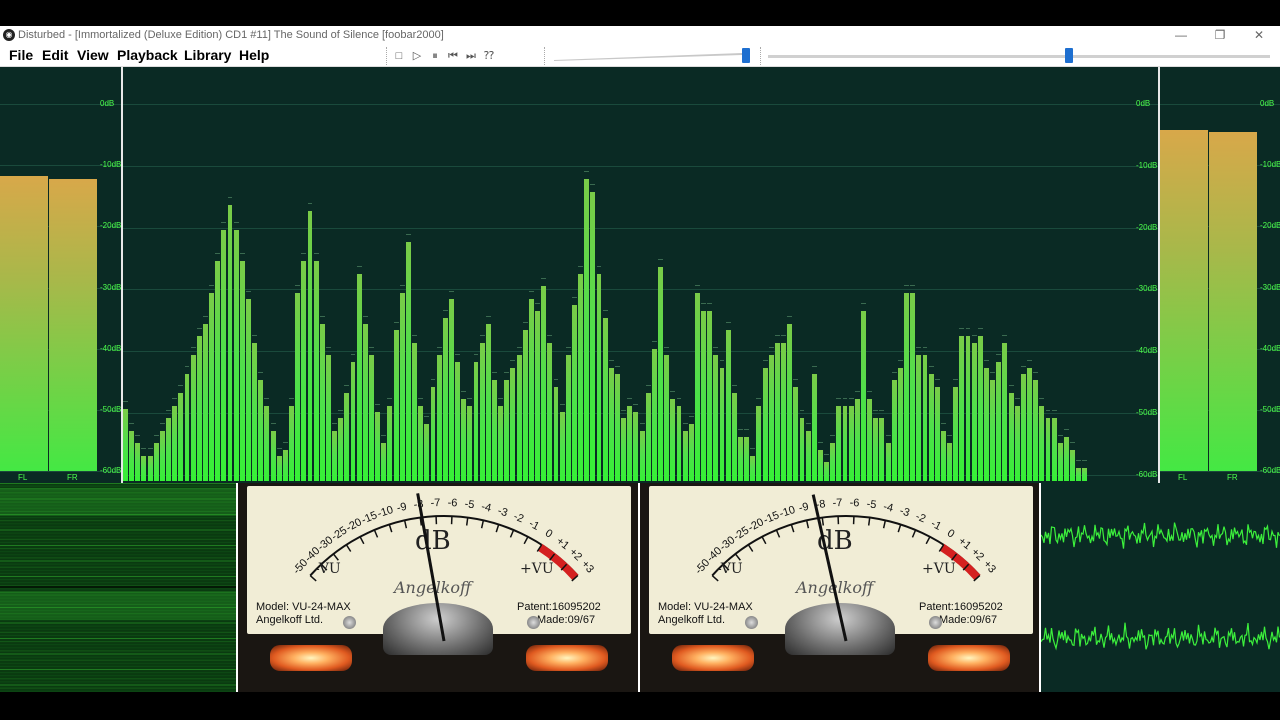  What do you see at coordinates (417, 56) in the screenshot?
I see `play-icon: ▷` at bounding box center [417, 56].